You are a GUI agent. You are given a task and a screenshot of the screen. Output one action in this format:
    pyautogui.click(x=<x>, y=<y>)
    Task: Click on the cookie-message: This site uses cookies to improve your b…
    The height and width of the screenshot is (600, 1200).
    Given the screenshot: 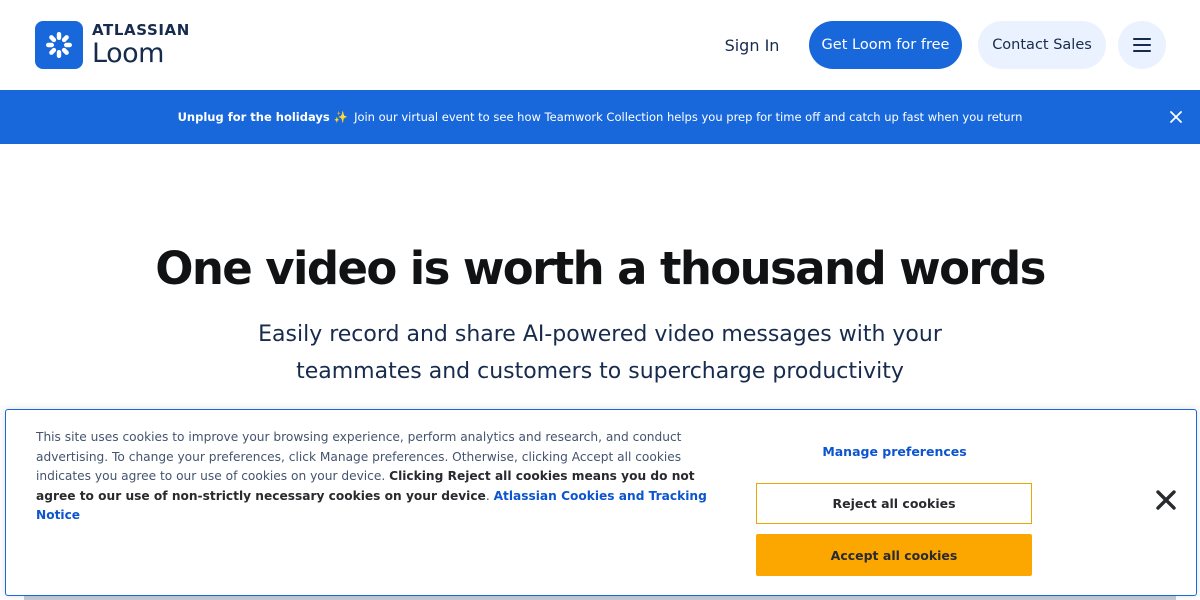 What is the action you would take?
    pyautogui.click(x=381, y=477)
    